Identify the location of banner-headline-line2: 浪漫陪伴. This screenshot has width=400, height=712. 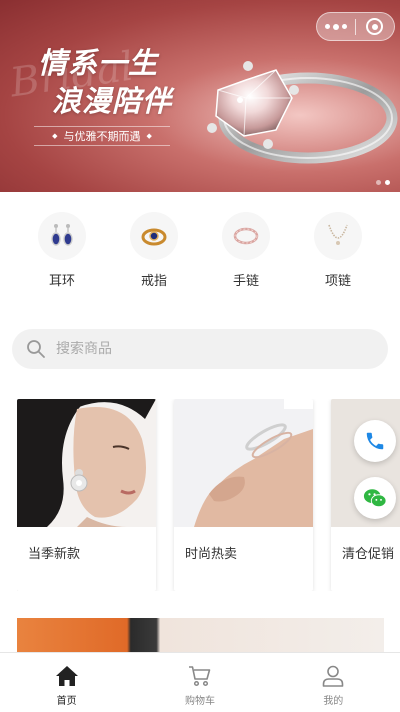
(112, 101).